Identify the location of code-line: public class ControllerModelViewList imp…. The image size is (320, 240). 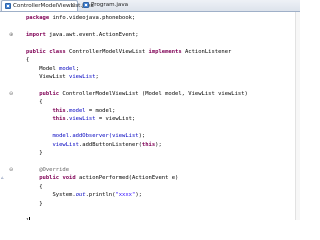
(129, 51).